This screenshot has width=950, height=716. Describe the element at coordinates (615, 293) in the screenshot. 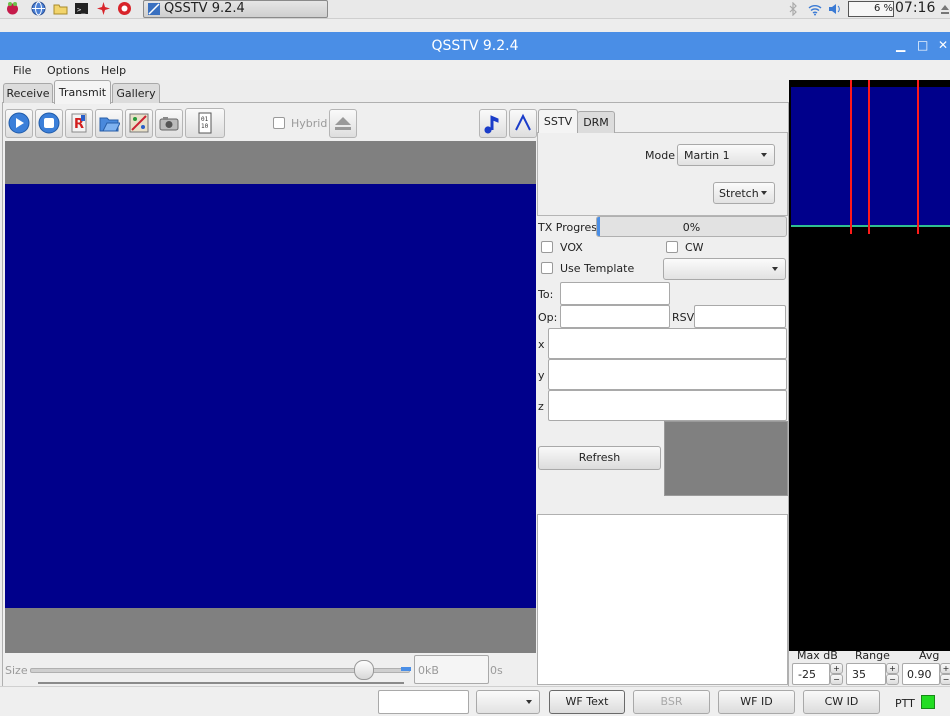

I see `to-input` at that location.